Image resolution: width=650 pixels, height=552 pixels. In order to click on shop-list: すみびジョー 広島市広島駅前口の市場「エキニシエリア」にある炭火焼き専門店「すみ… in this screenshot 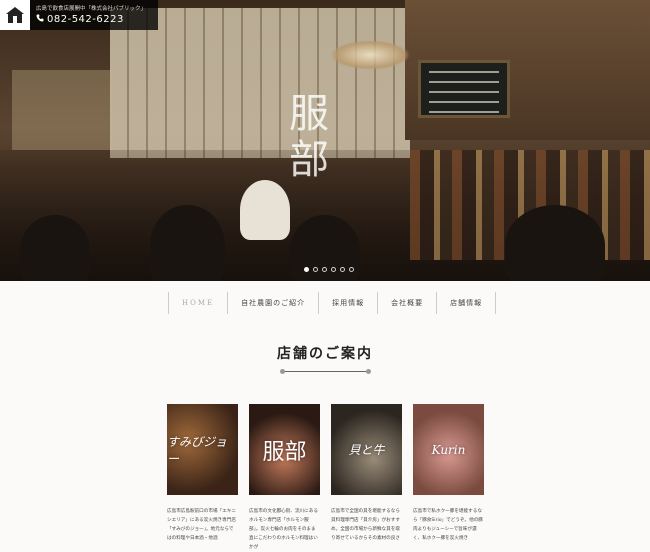, I will do `click(325, 478)`.